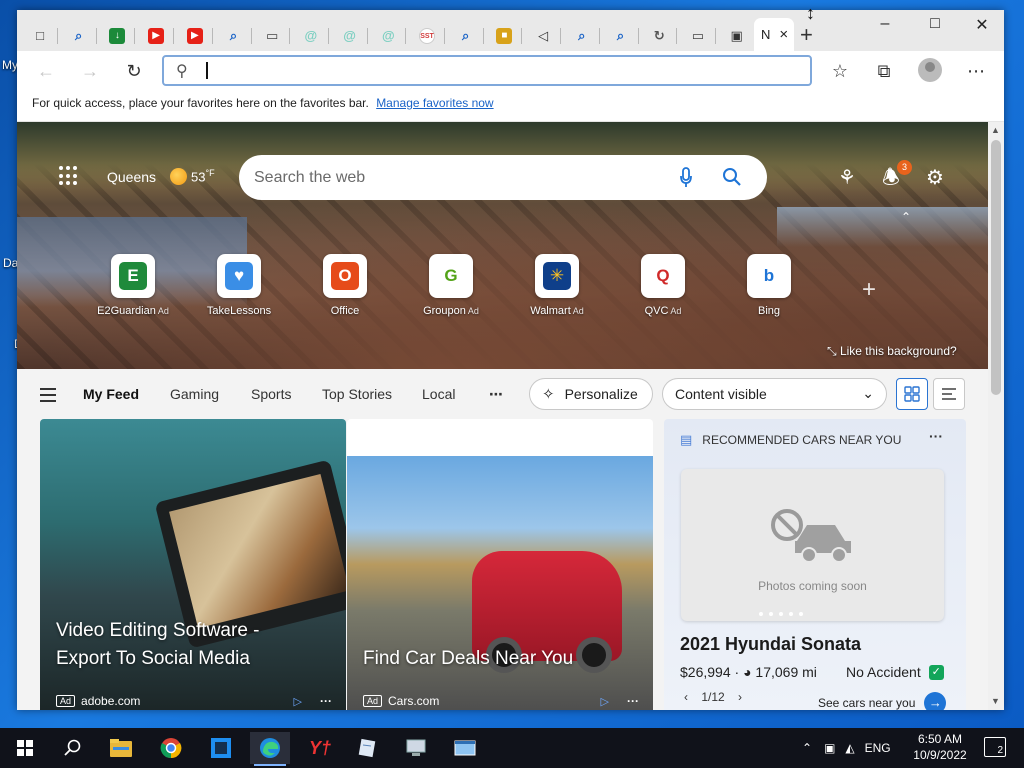 The image size is (1024, 768). Describe the element at coordinates (239, 285) in the screenshot. I see `quick-link-tile: ♥ TakeLessons` at that location.